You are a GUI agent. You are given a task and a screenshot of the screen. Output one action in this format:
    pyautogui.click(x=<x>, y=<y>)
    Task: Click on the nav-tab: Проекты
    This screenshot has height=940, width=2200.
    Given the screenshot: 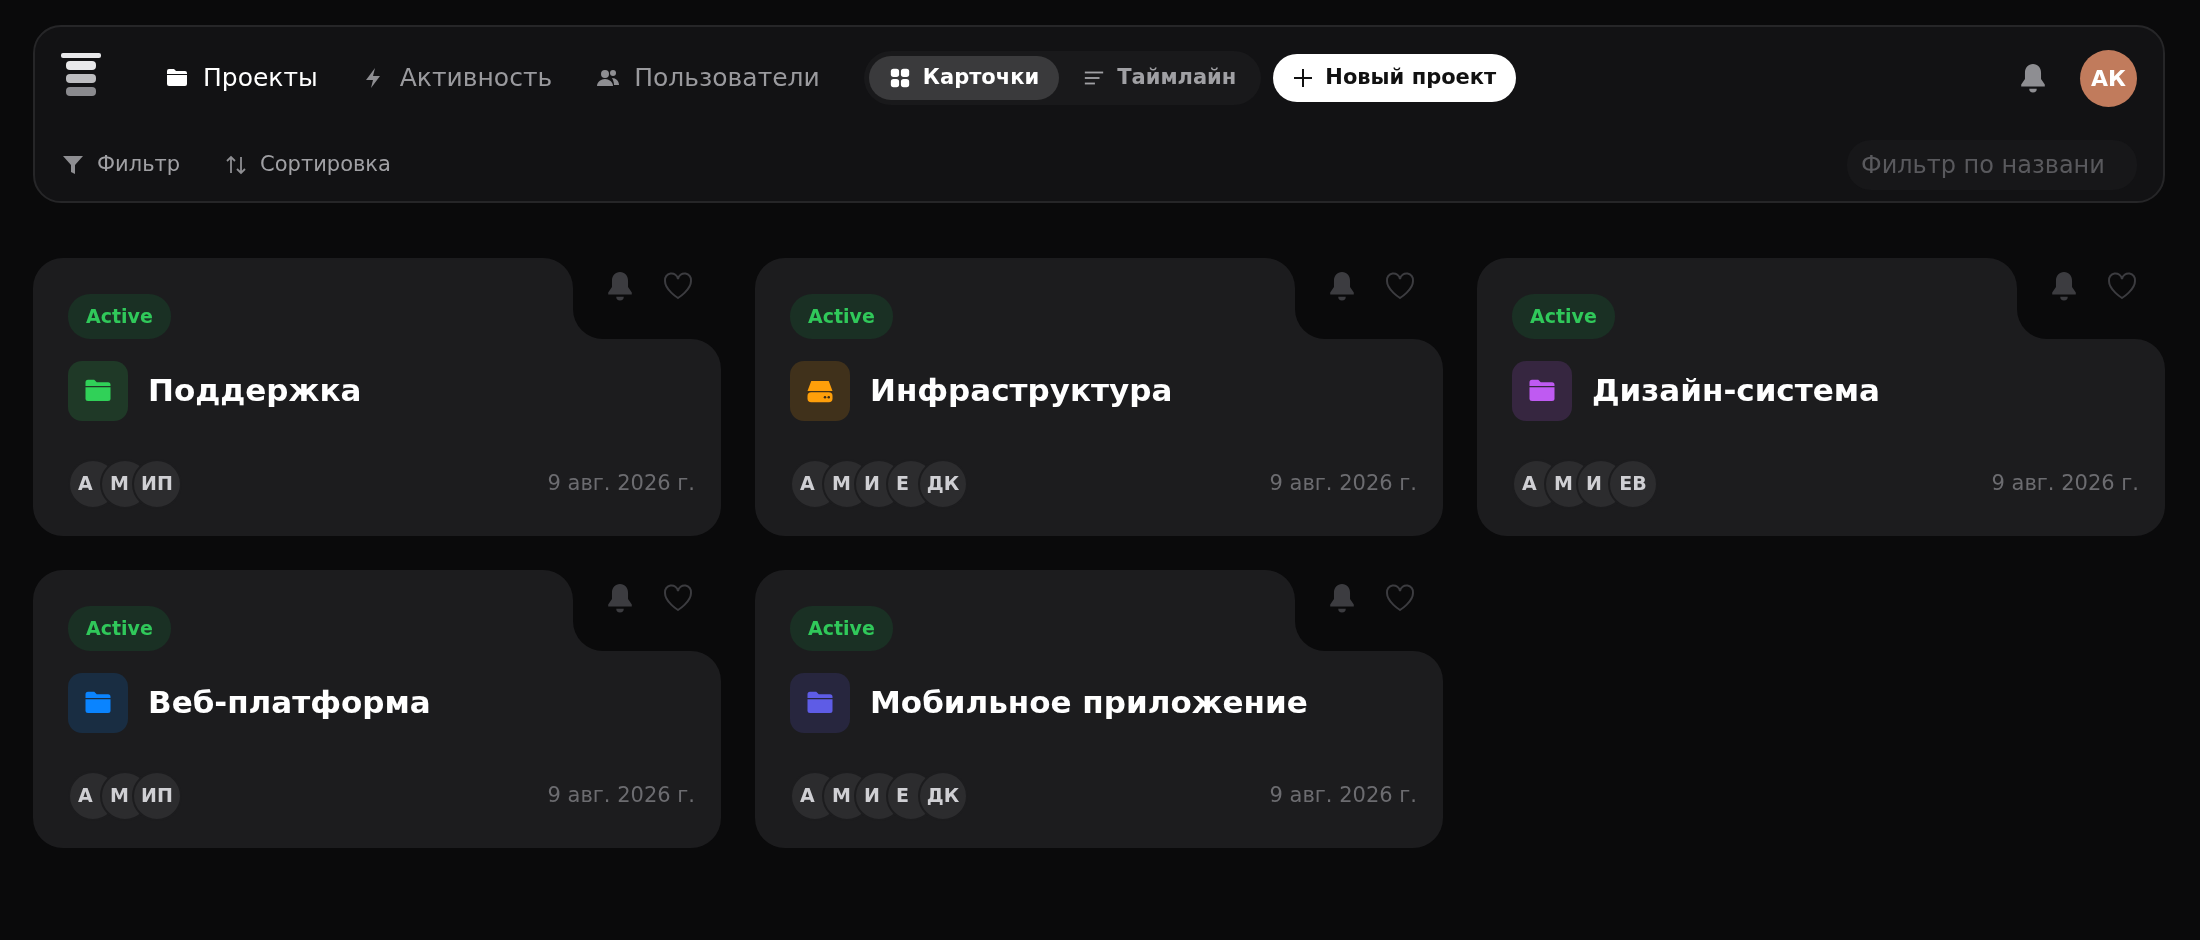 What is the action you would take?
    pyautogui.click(x=241, y=78)
    